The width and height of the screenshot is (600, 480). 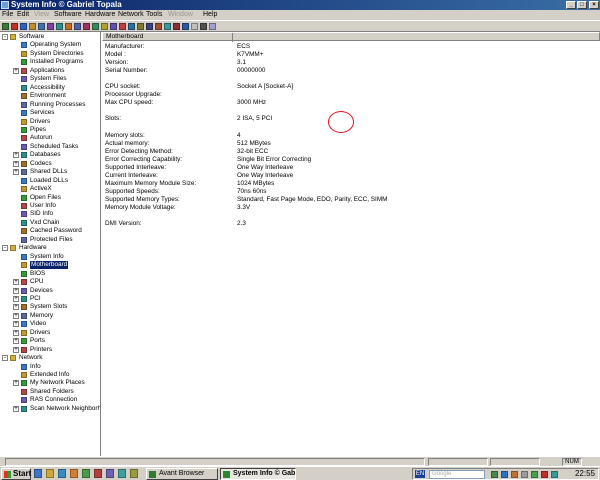 What do you see at coordinates (23, 15) in the screenshot?
I see `menu-edit: Edit` at bounding box center [23, 15].